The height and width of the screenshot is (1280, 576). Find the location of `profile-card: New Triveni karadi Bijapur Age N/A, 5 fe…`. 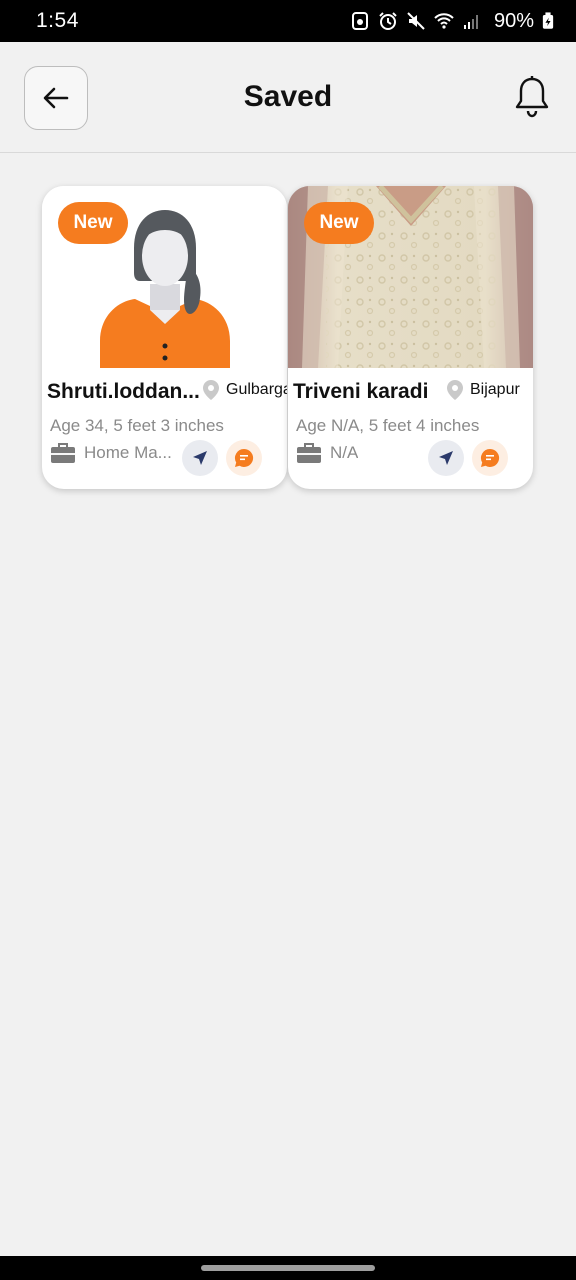

profile-card: New Triveni karadi Bijapur Age N/A, 5 fe… is located at coordinates (410, 337).